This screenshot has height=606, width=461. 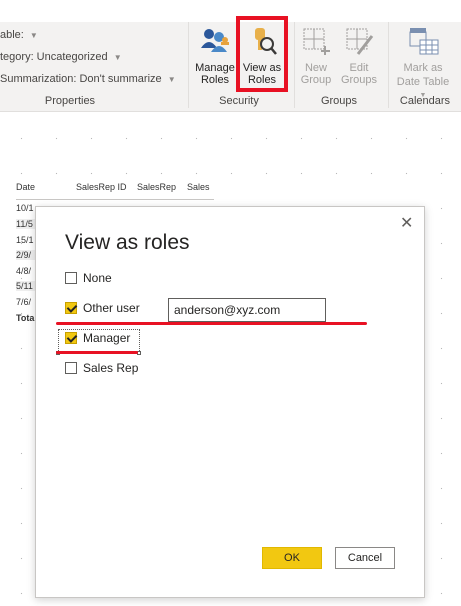 What do you see at coordinates (316, 56) in the screenshot?
I see `new-group-button: New Group` at bounding box center [316, 56].